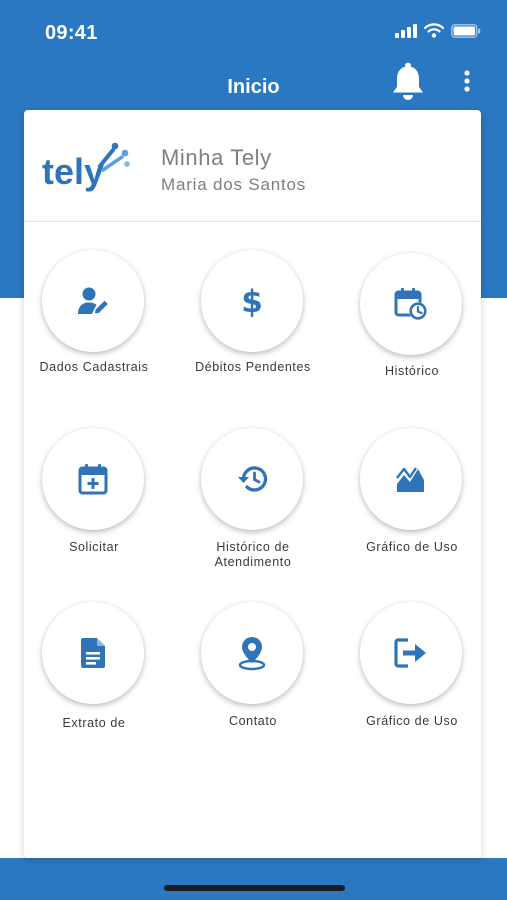 This screenshot has width=507, height=900. I want to click on tely-logo: tely, so click(87, 166).